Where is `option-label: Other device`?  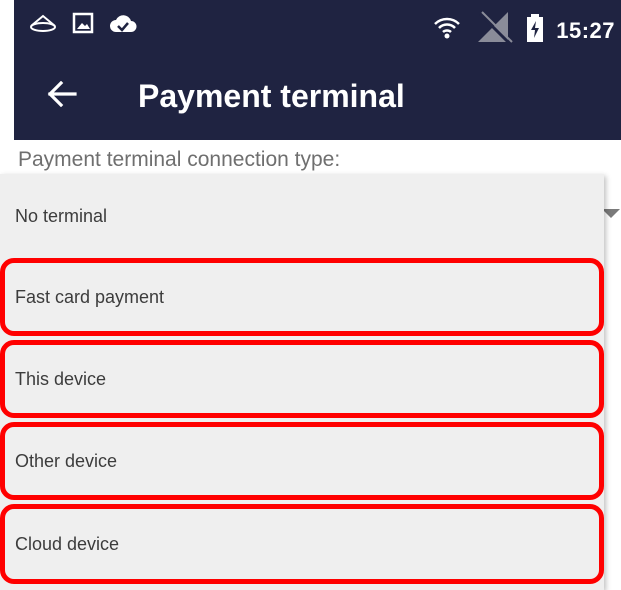
option-label: Other device is located at coordinates (66, 460).